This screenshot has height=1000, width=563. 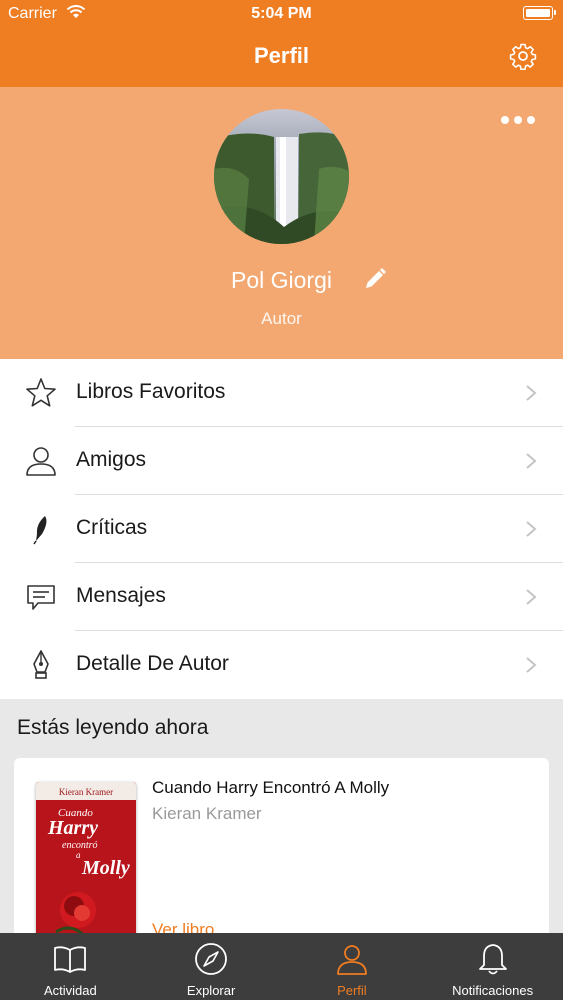 What do you see at coordinates (105, 868) in the screenshot?
I see `cover-line: Molly` at bounding box center [105, 868].